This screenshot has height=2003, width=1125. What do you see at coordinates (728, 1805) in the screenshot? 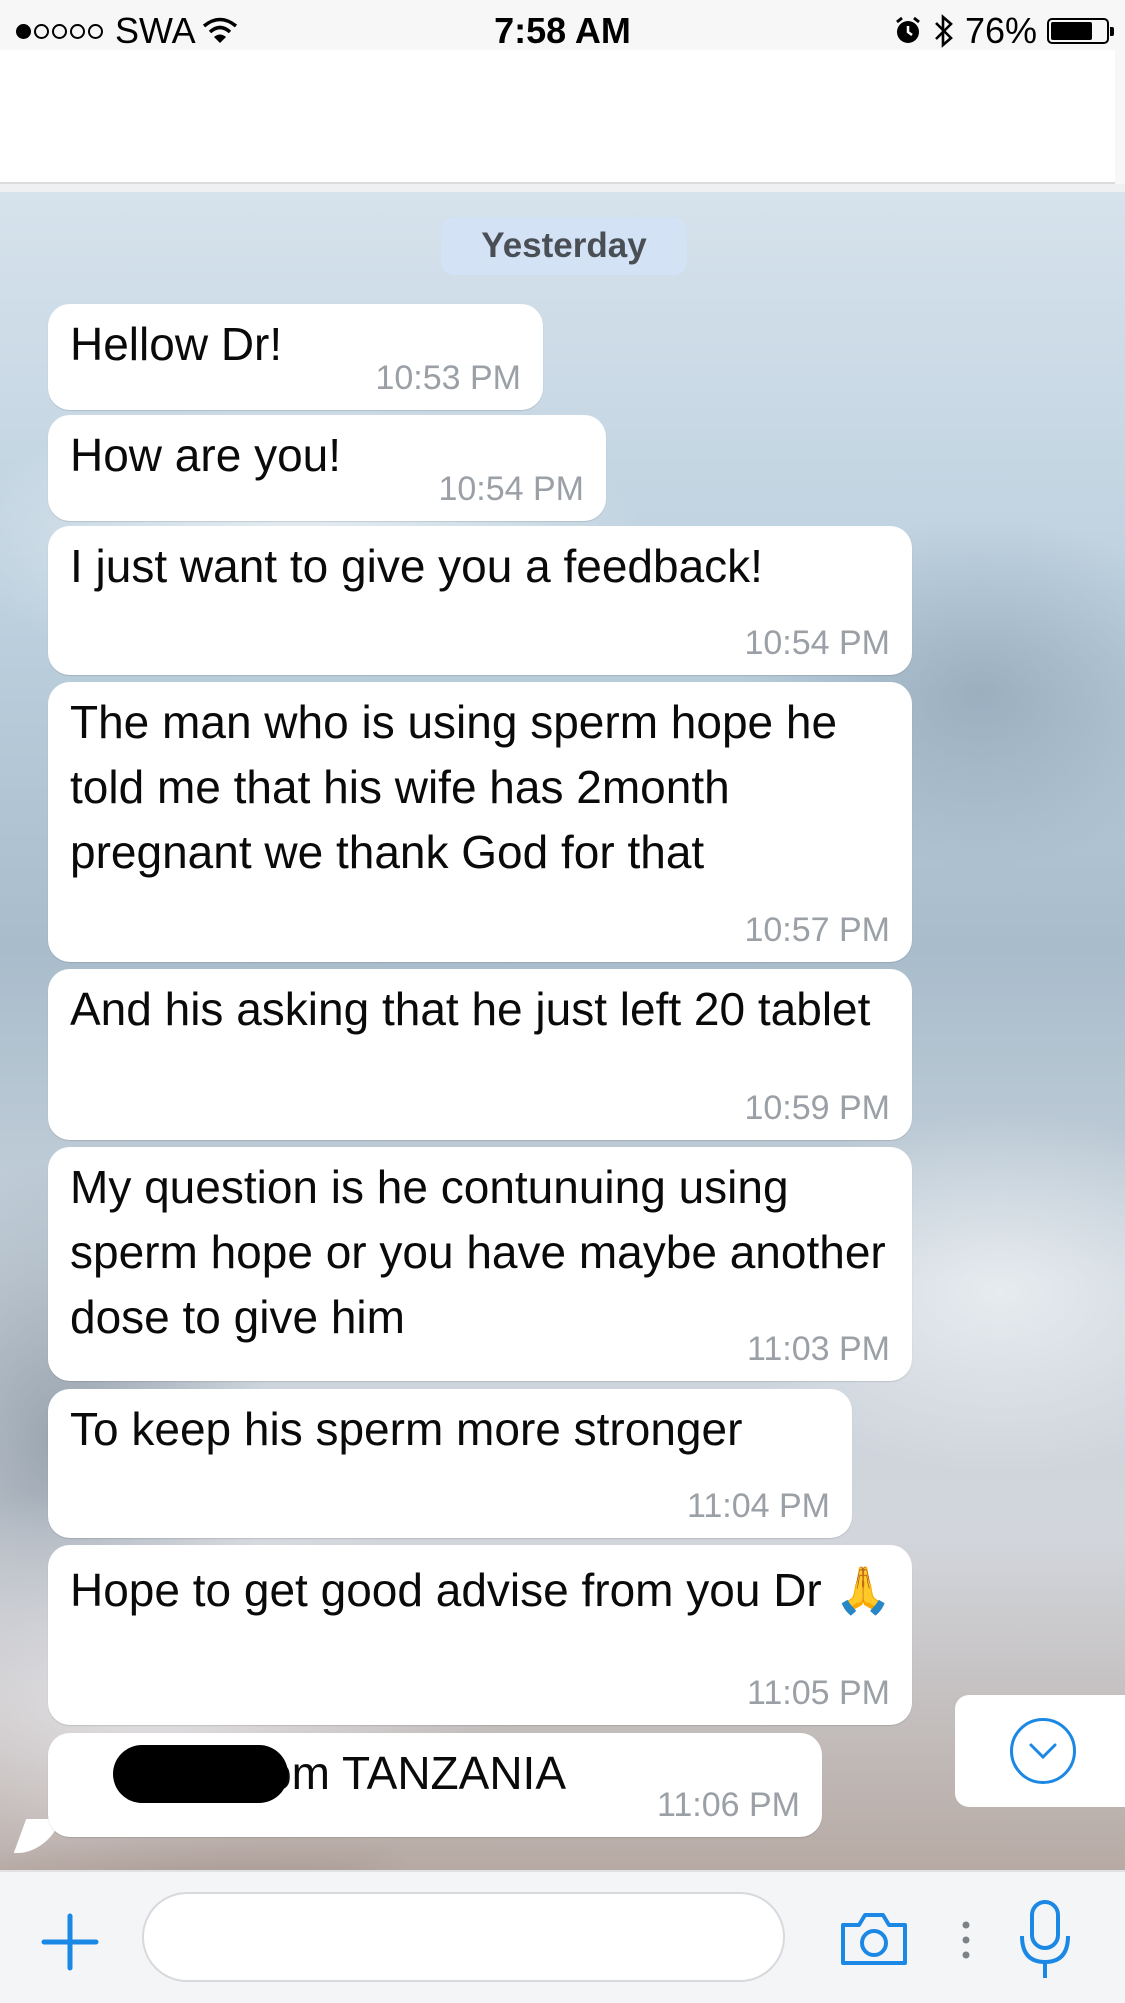
I see `message-time: 11:06 PM` at bounding box center [728, 1805].